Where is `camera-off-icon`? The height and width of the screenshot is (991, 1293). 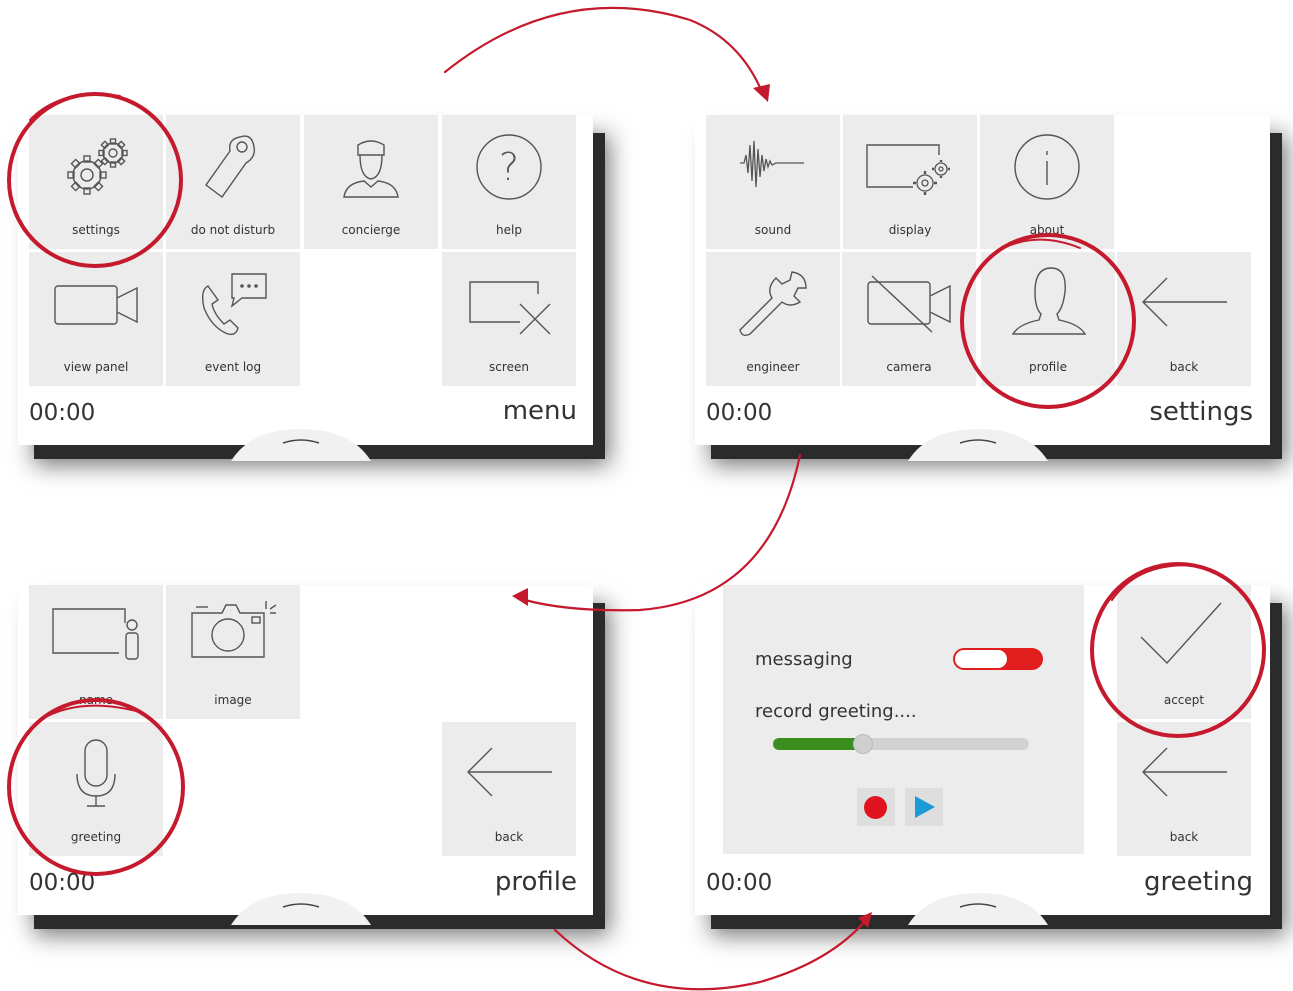 camera-off-icon is located at coordinates (909, 304).